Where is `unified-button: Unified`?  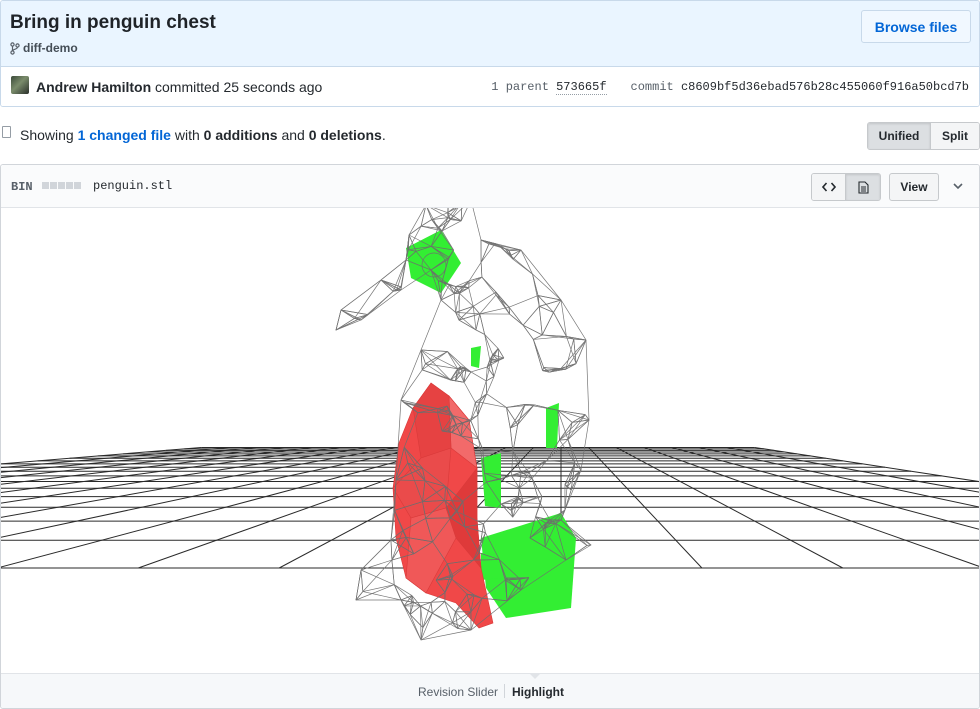 unified-button: Unified is located at coordinates (899, 136).